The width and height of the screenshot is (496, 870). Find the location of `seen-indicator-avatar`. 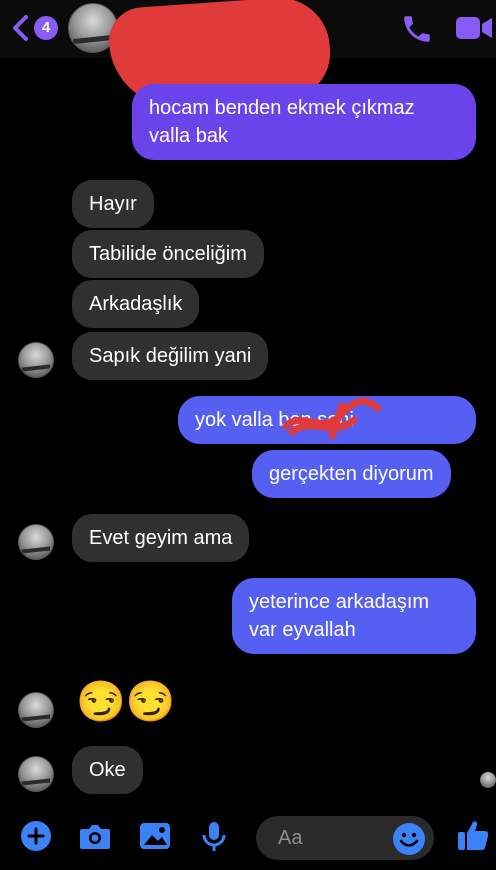

seen-indicator-avatar is located at coordinates (488, 780).